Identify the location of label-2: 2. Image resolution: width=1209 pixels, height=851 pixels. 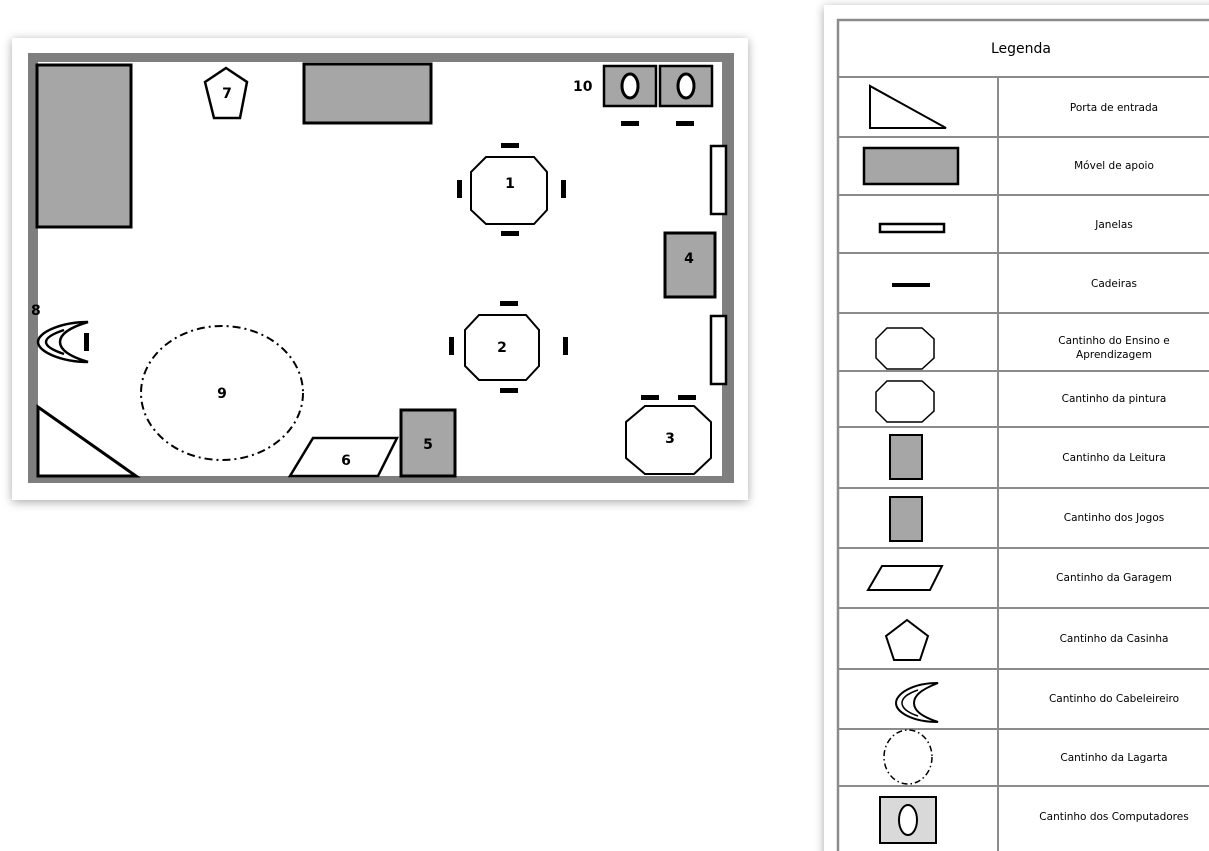
(502, 348).